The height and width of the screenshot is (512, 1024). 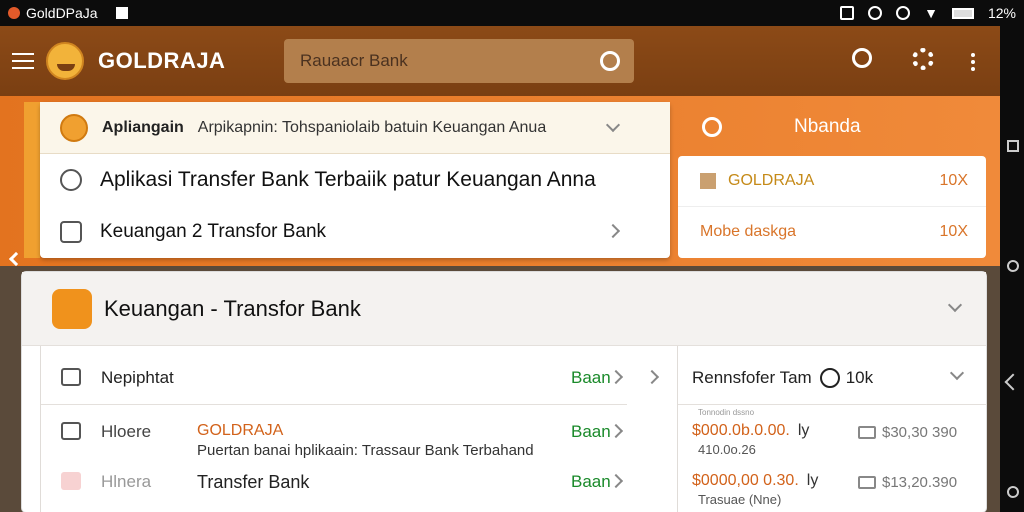 What do you see at coordinates (923, 59) in the screenshot?
I see `settings-icon` at bounding box center [923, 59].